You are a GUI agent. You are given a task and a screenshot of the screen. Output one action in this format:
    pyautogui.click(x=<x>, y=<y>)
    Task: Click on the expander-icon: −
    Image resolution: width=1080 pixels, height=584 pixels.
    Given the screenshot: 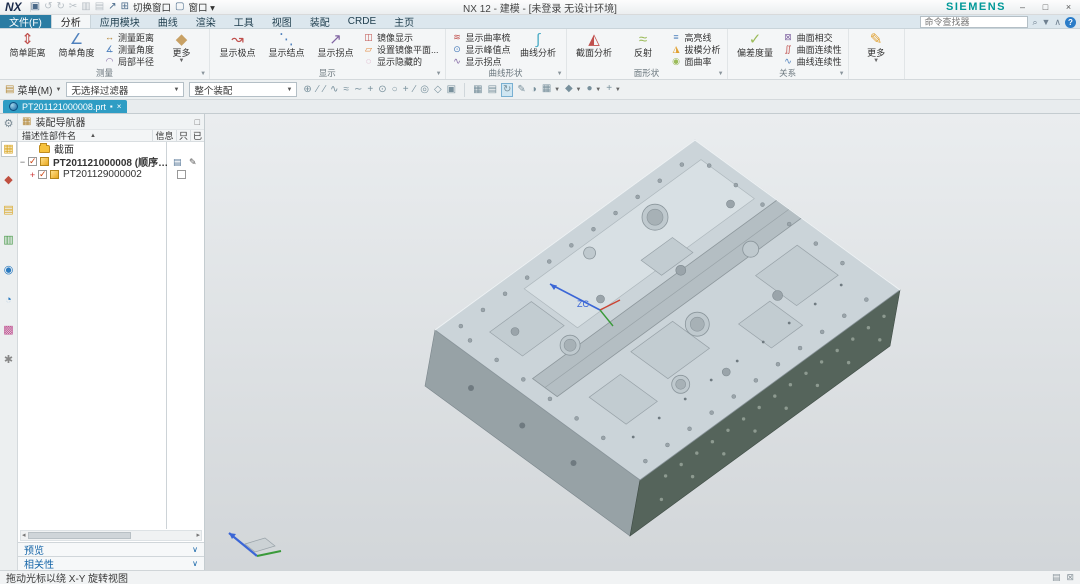 What is the action you would take?
    pyautogui.click(x=22, y=162)
    